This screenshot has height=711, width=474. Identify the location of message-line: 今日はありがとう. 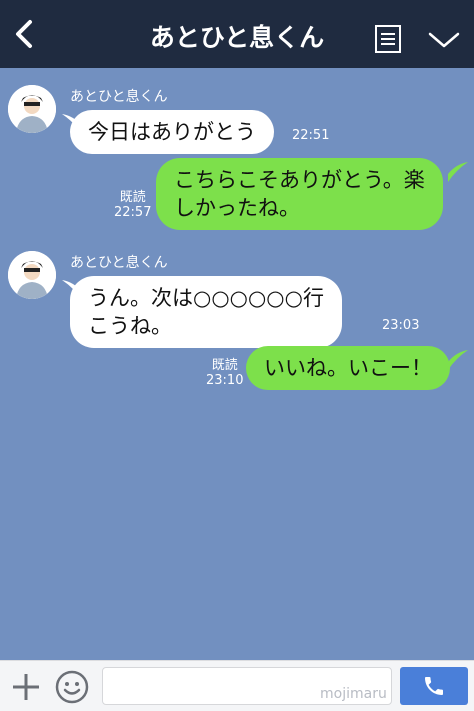
(172, 132).